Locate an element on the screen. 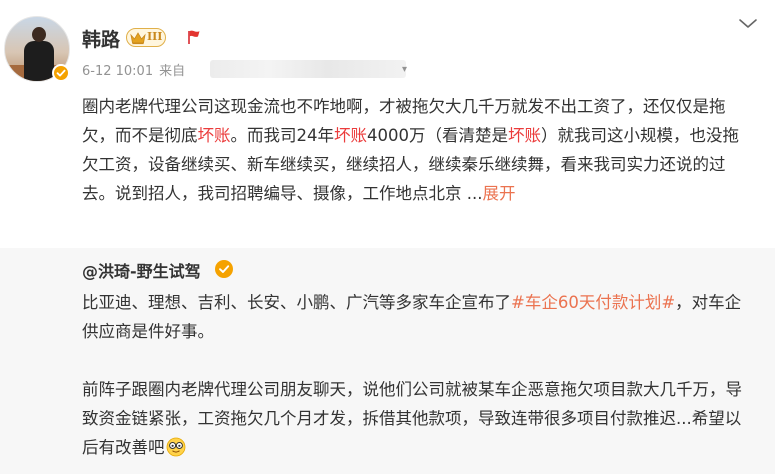  nerd-face-emoji-icon is located at coordinates (175, 447).